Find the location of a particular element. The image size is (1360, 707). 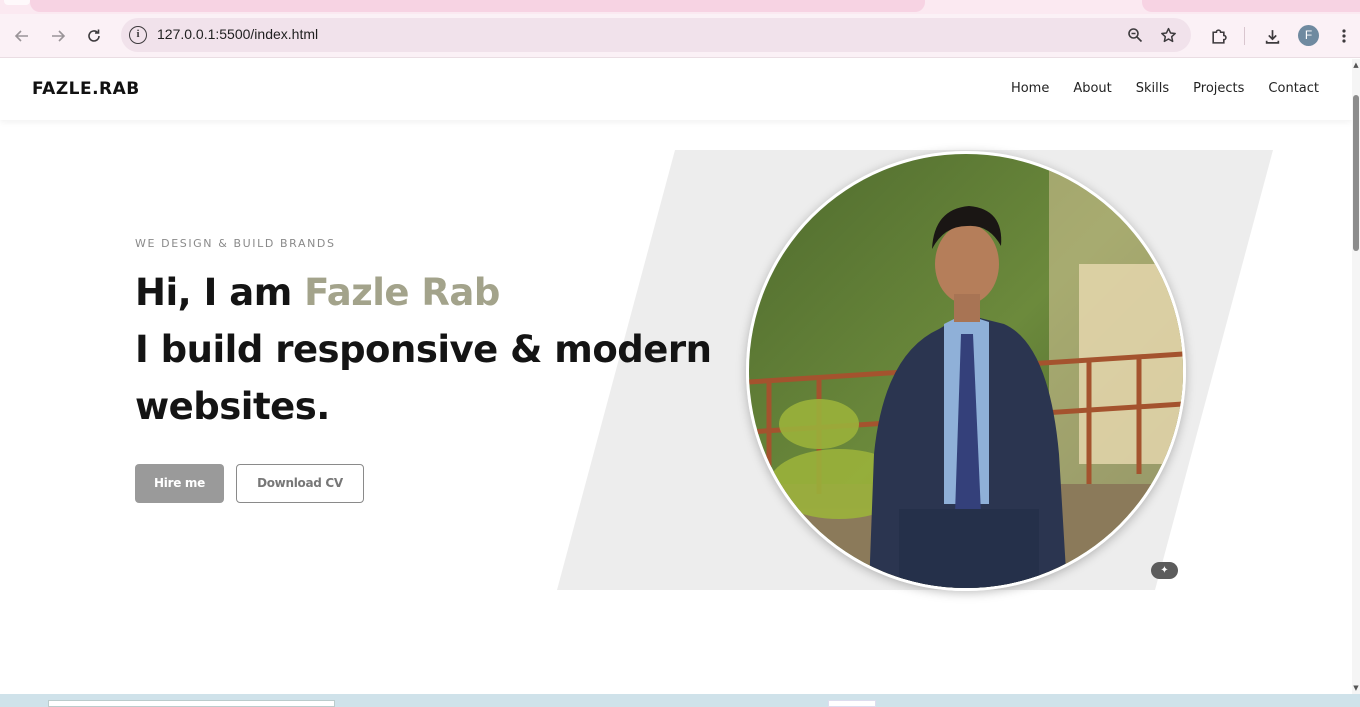

hero-heading-line3: websites. is located at coordinates (232, 406).